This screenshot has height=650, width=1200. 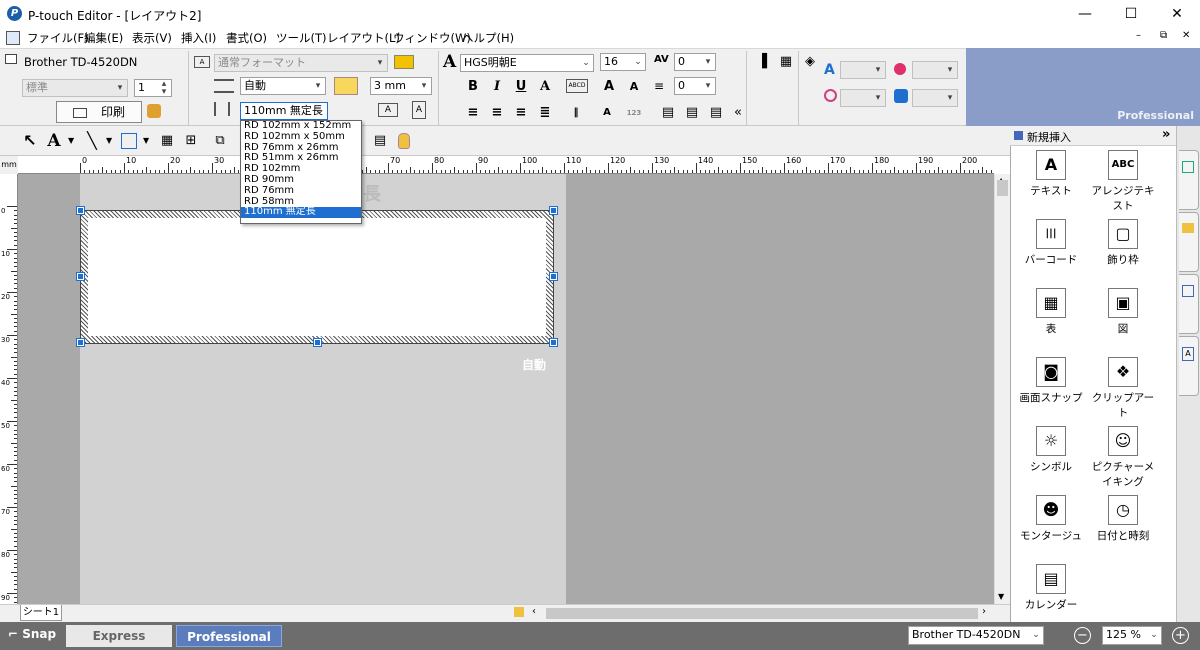 I want to click on vertical-orientation-icon: A, so click(x=419, y=110).